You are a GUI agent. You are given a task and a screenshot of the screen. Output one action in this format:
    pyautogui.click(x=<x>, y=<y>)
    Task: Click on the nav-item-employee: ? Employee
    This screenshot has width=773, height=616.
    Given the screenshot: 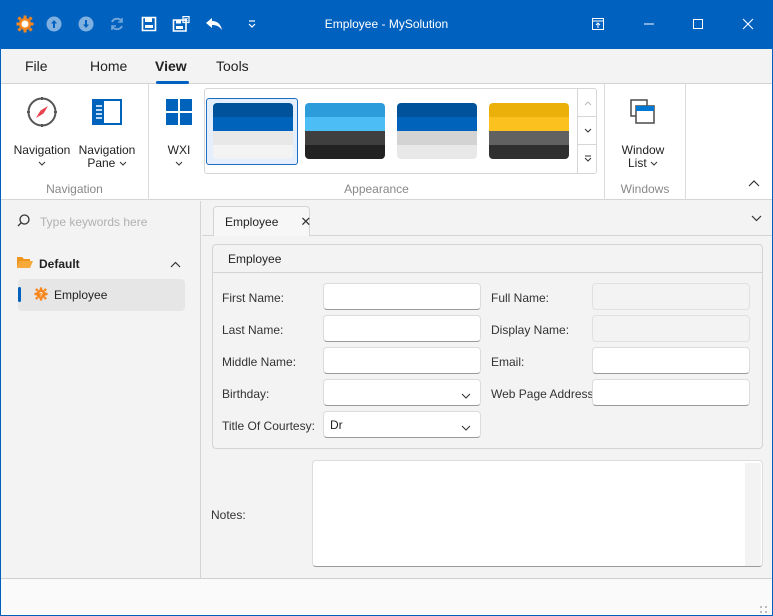 What is the action you would take?
    pyautogui.click(x=101, y=295)
    